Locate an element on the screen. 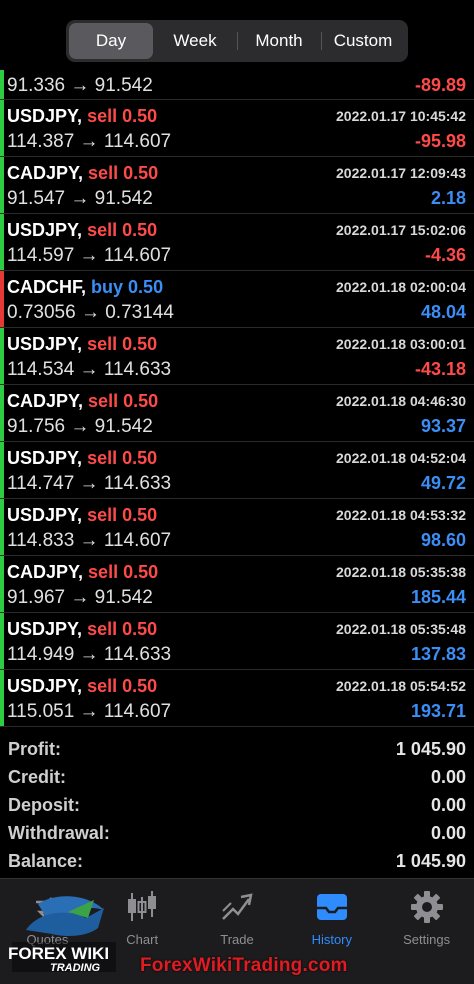  forexwiki-watermark-logo: FOREX WIKI TRADING is located at coordinates (64, 933).